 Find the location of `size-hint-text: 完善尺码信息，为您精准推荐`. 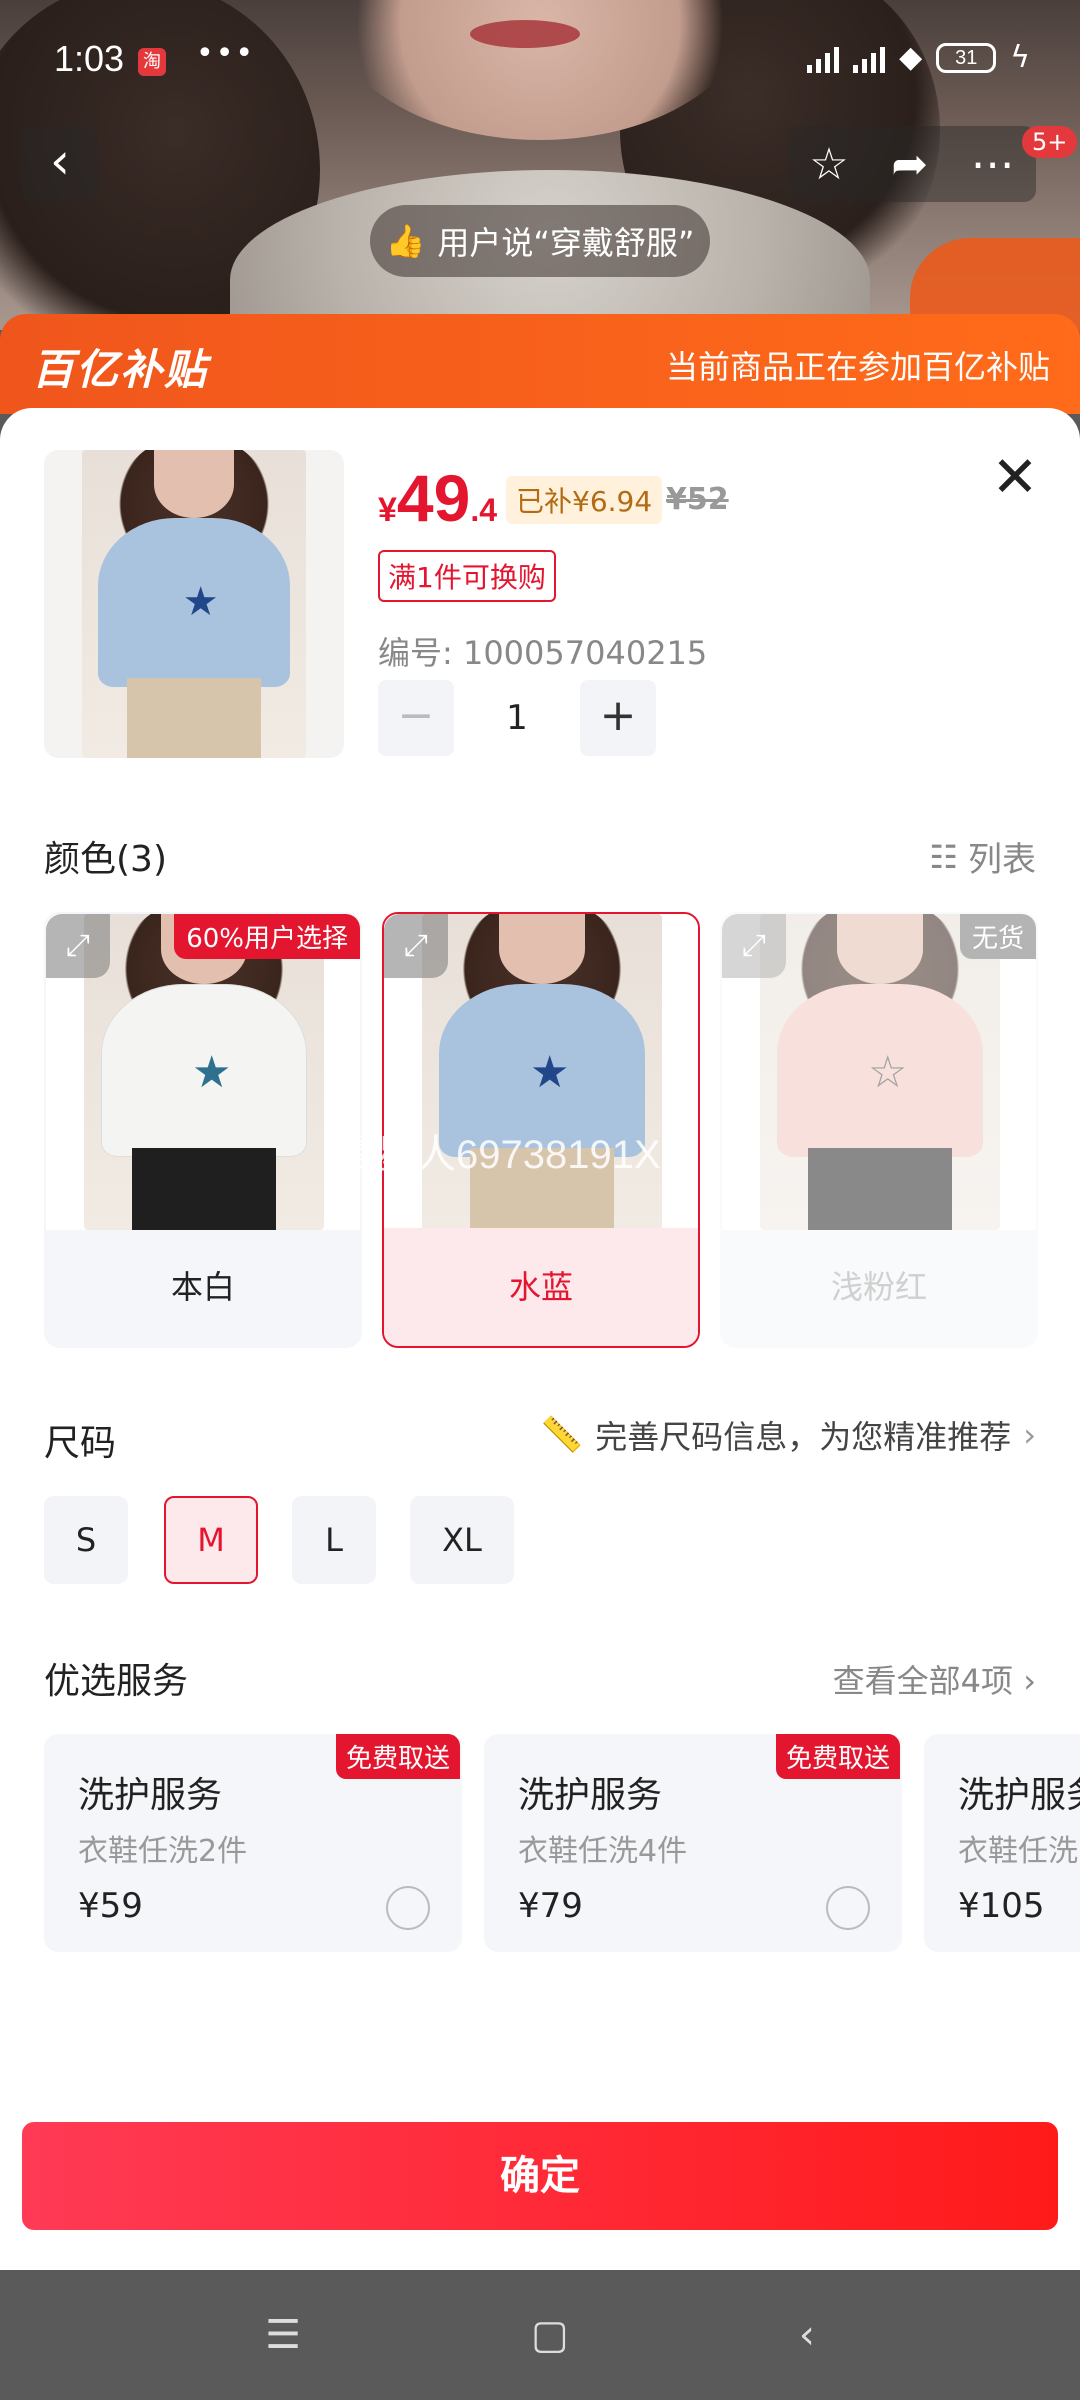

size-hint-text: 完善尺码信息，为您精准推荐 is located at coordinates (803, 1437).